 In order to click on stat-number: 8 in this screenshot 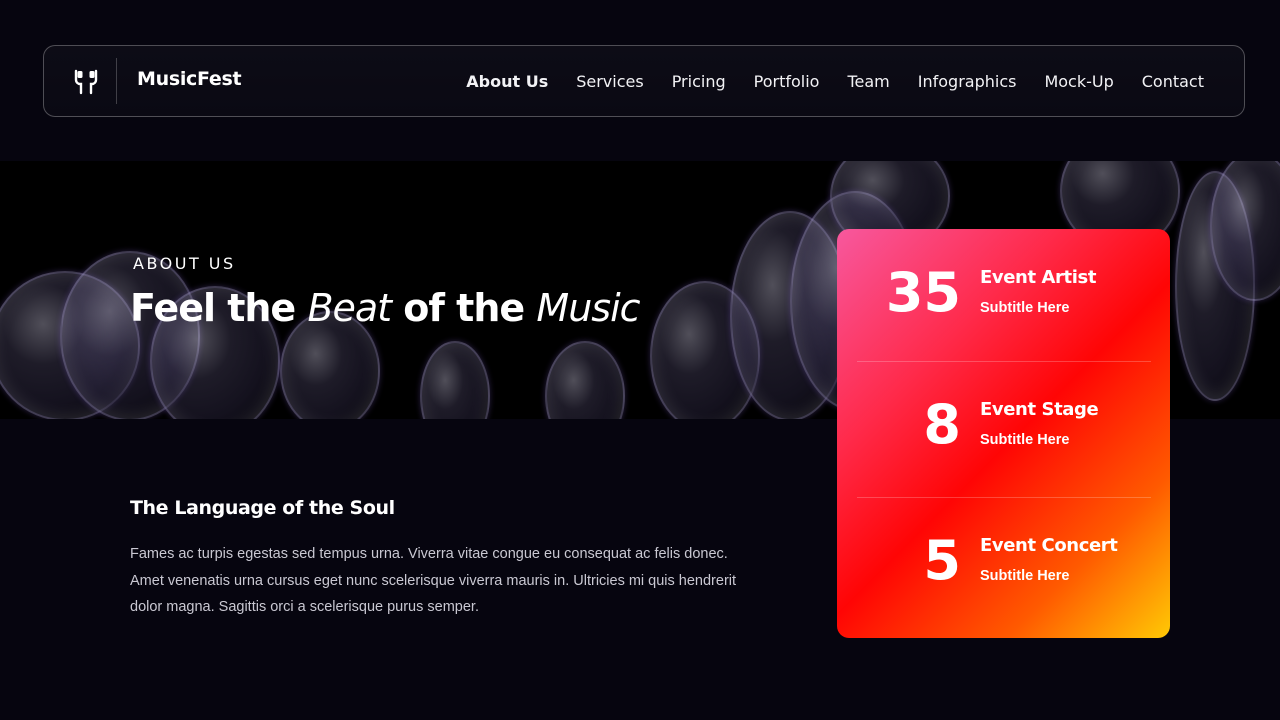, I will do `click(942, 424)`.